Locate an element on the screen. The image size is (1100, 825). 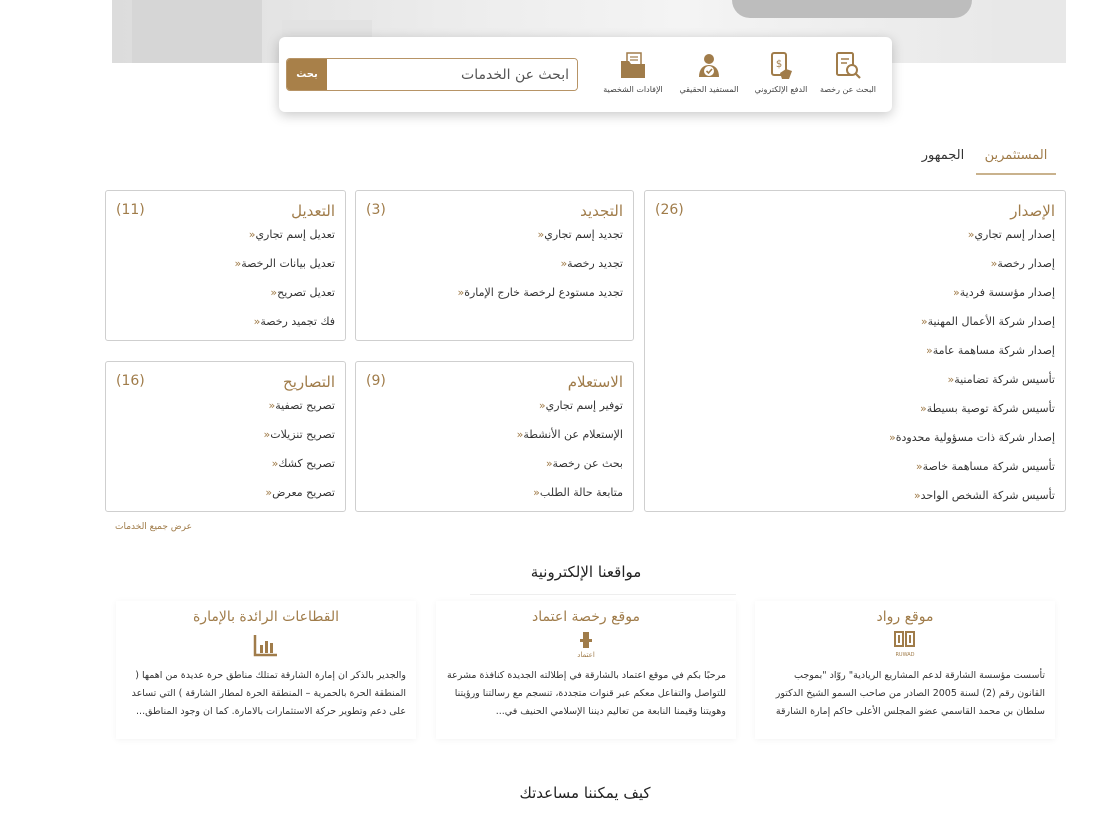
service-link: الإستعلام عن الأنشطة« is located at coordinates (568, 442).